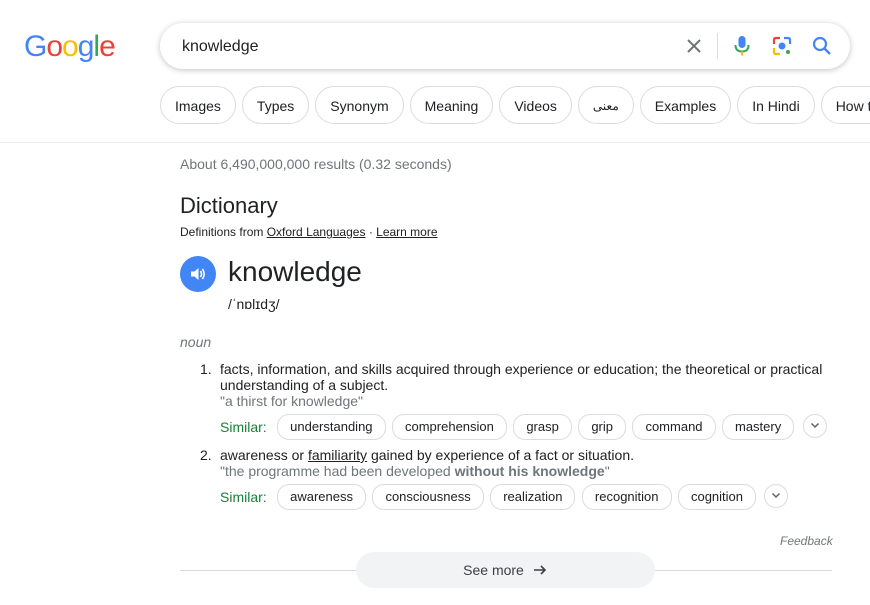 This screenshot has width=870, height=605. I want to click on see-more-button: See more, so click(505, 570).